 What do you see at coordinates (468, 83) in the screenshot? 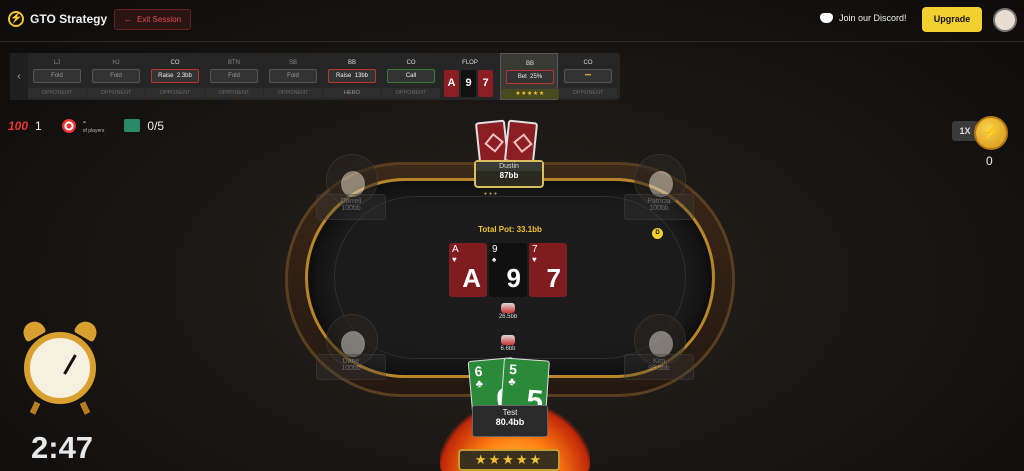
I see `flop-mini-card: 9` at bounding box center [468, 83].